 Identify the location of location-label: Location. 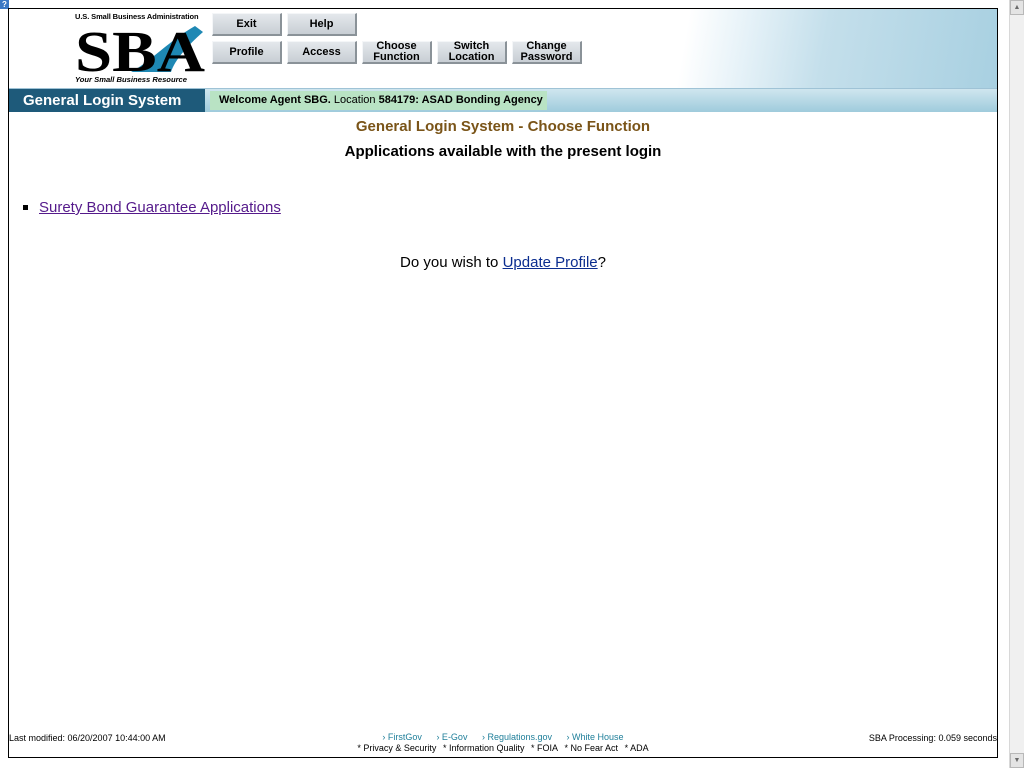
(354, 100).